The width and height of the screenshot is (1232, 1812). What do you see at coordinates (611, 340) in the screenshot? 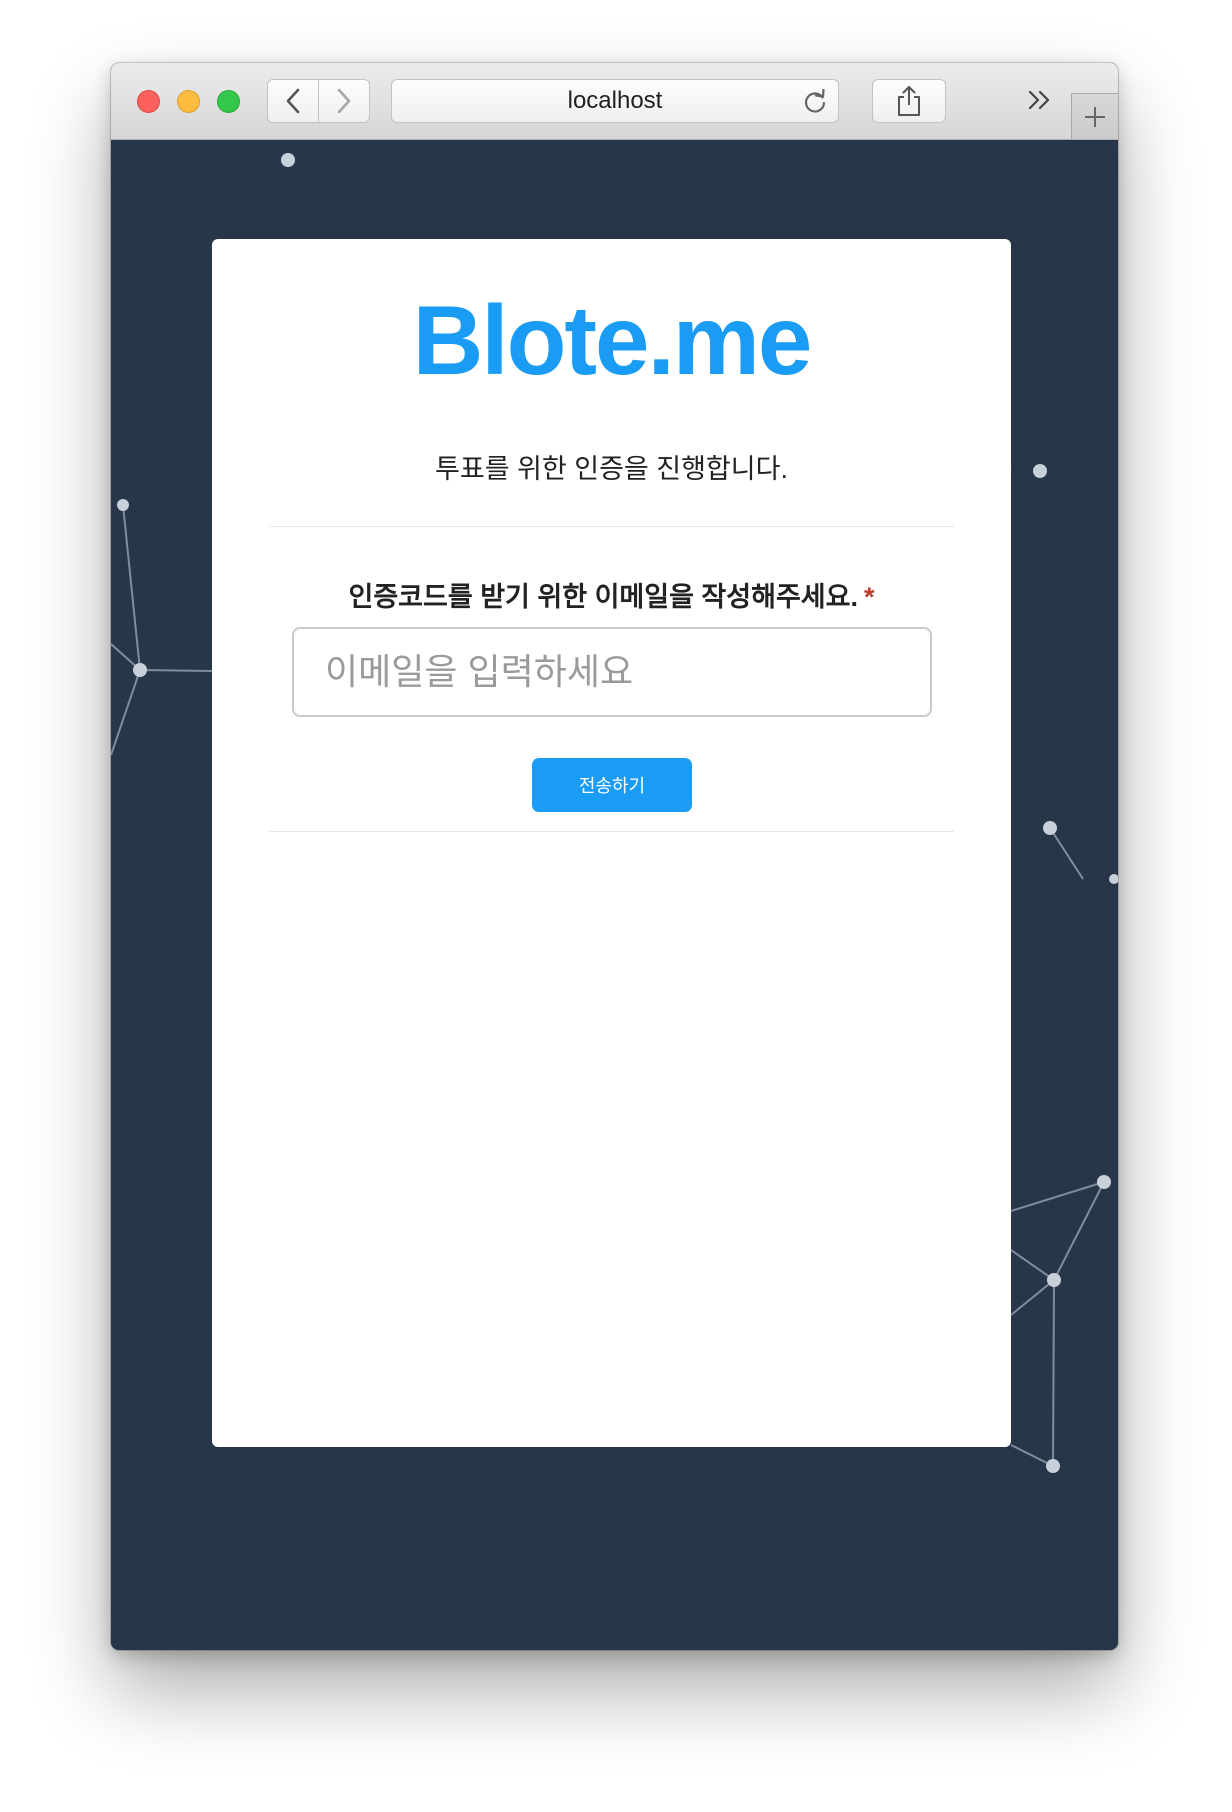
I see `brand-logo: Blote.me` at bounding box center [611, 340].